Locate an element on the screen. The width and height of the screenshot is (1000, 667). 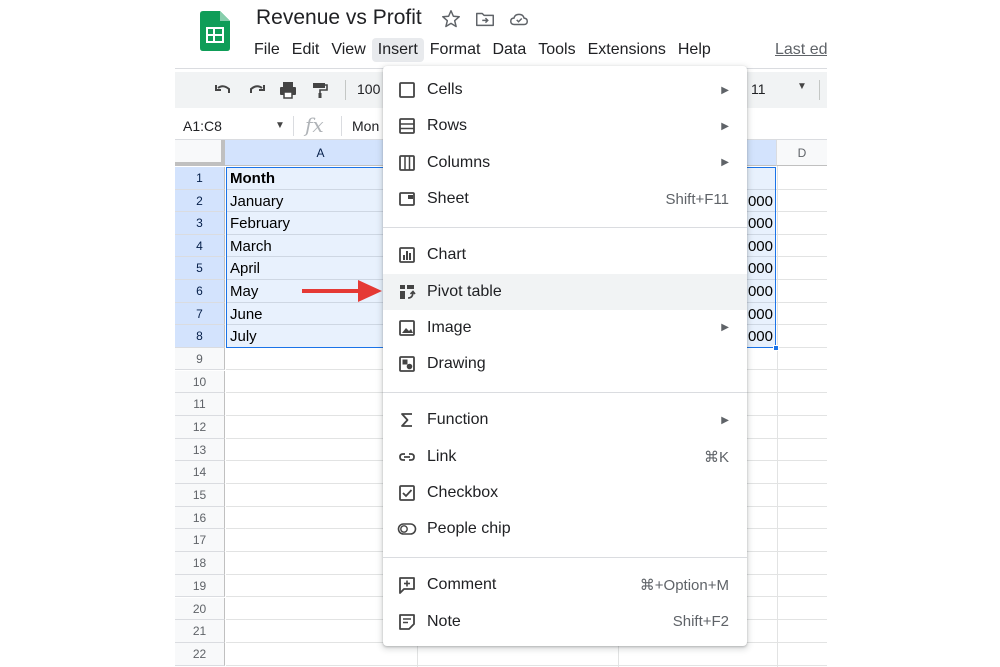
cell-month: July is located at coordinates (243, 336).